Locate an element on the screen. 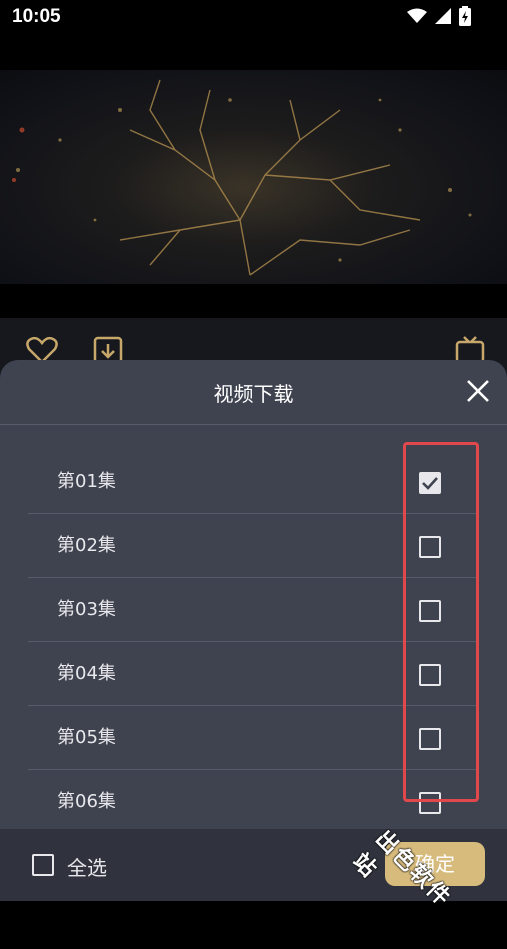 Image resolution: width=507 pixels, height=949 pixels. episode-label: 第04集 is located at coordinates (86, 673).